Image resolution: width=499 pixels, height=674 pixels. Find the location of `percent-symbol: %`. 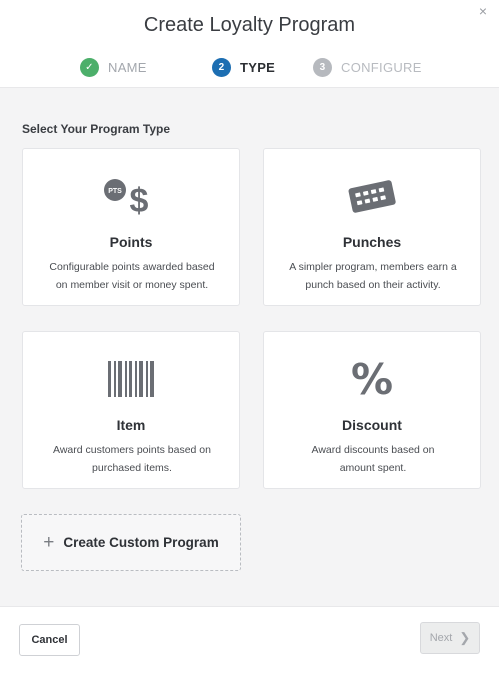

percent-symbol: % is located at coordinates (372, 379).